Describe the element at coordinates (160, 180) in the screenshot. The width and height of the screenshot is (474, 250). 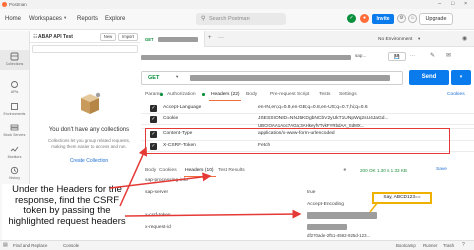
I see `arrow-to-response-headers` at that location.